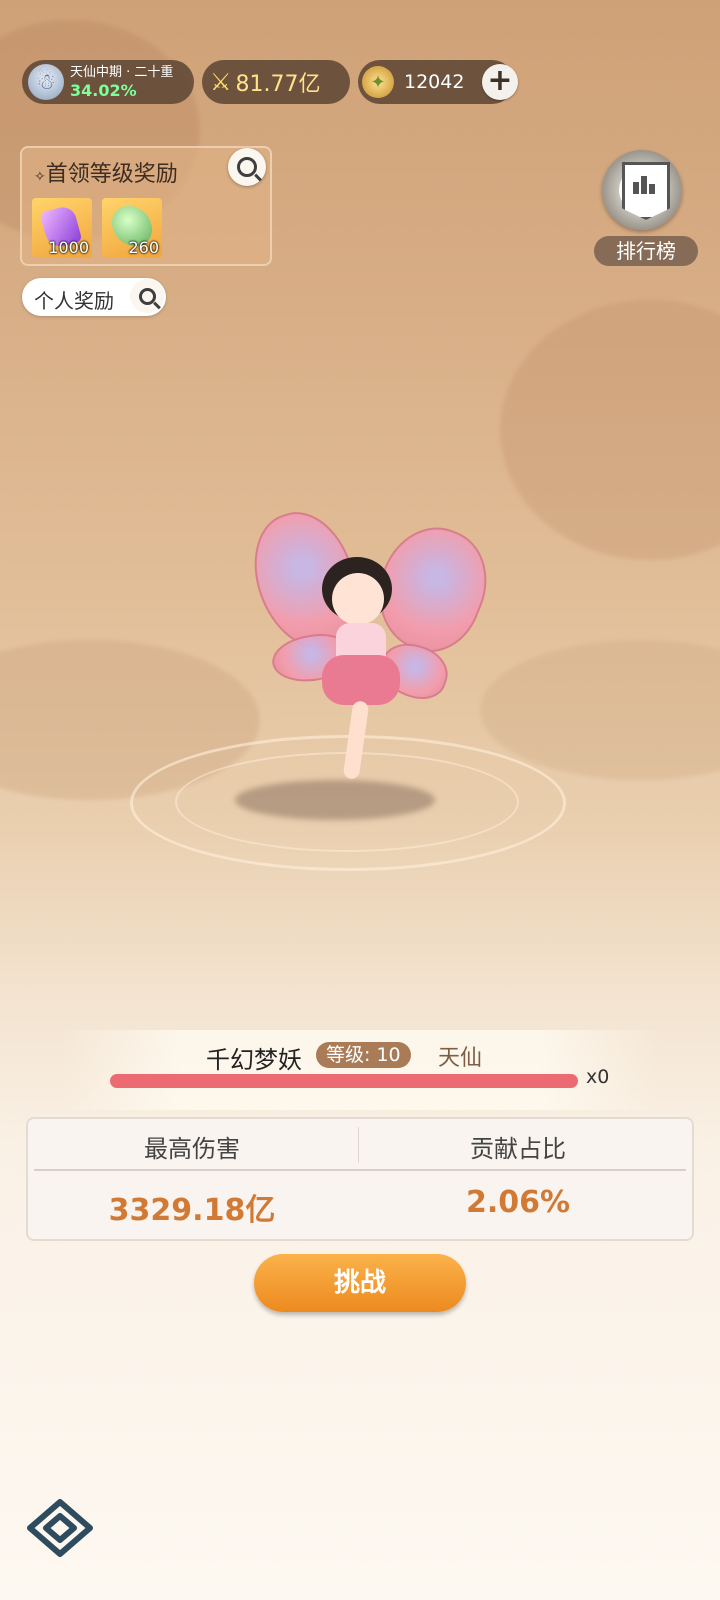  I want to click on reward-panel-title: ✧首领等级奖励, so click(106, 172).